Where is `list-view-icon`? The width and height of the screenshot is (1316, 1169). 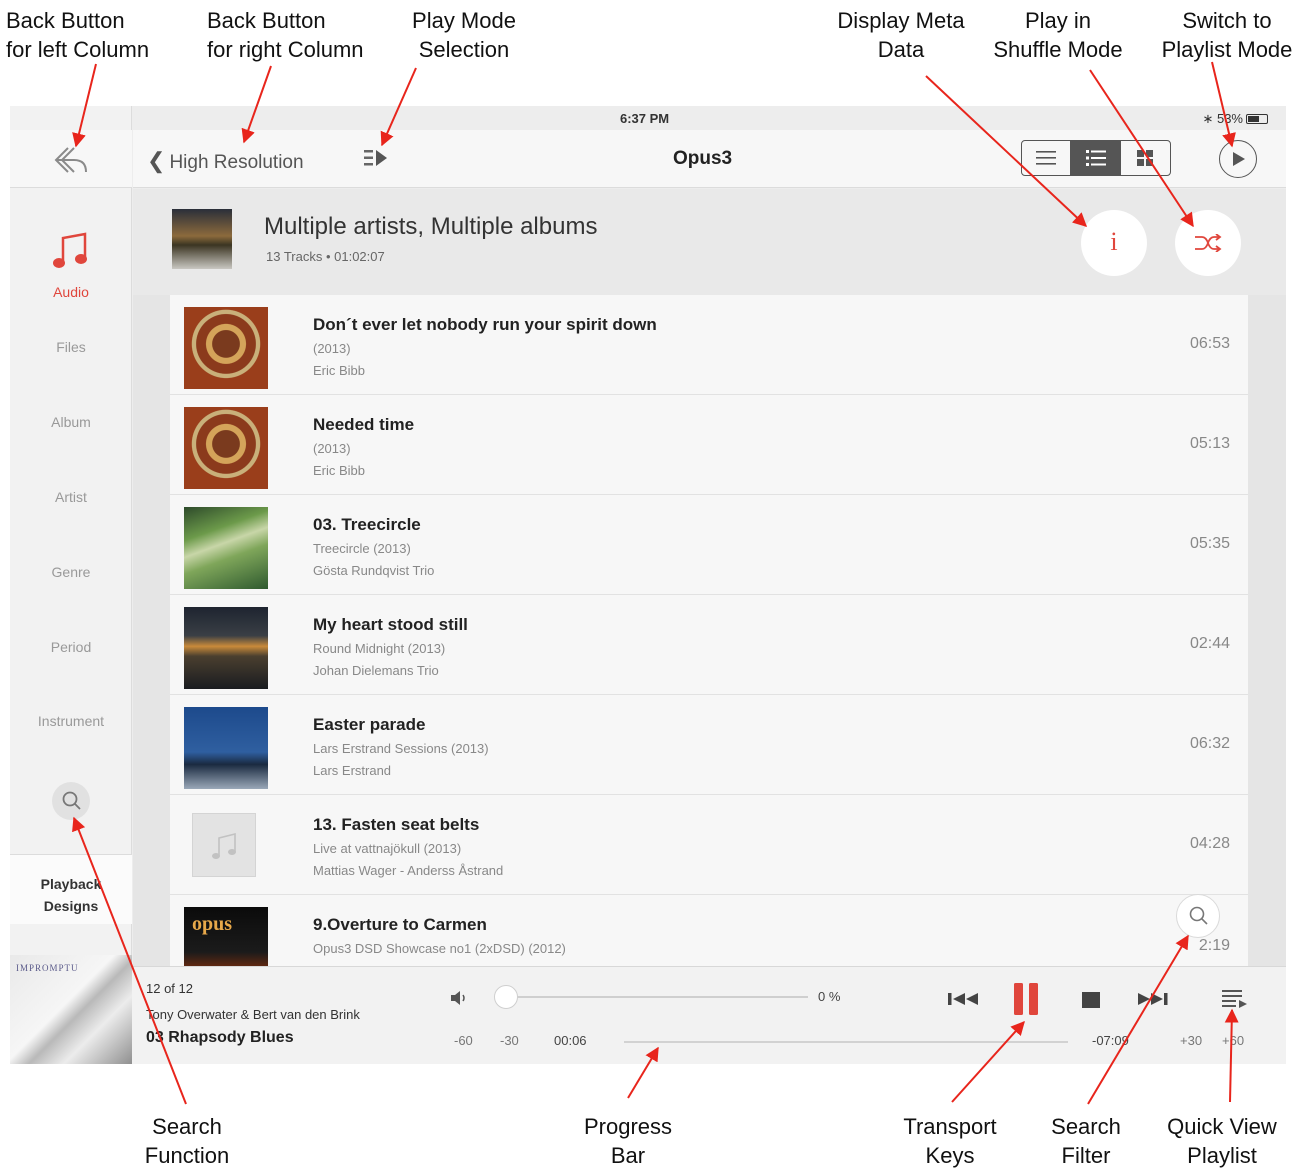 list-view-icon is located at coordinates (1046, 158).